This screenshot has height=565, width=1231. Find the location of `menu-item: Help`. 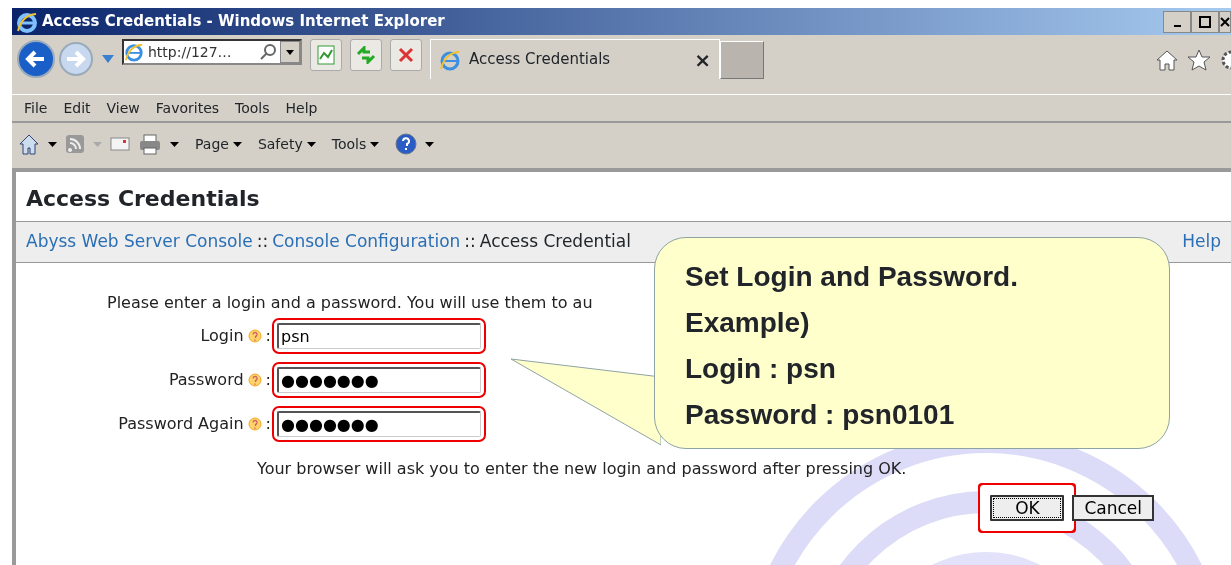

menu-item: Help is located at coordinates (301, 108).